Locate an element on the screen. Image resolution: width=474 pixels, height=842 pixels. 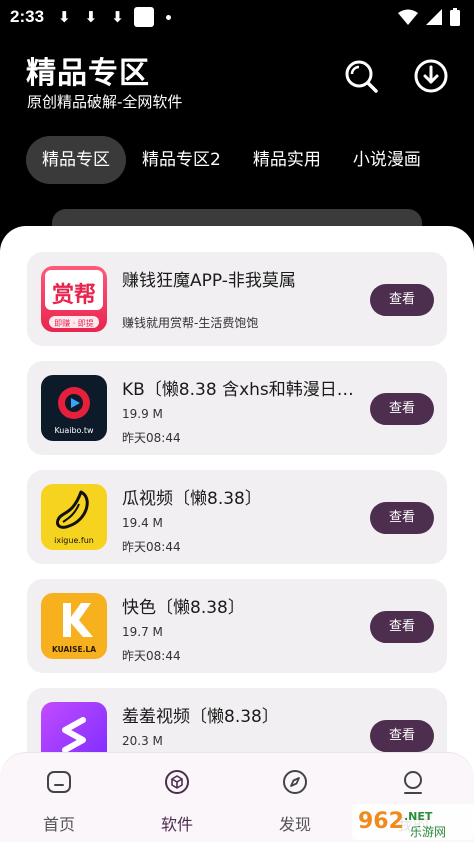
app-size: 19.9 M is located at coordinates (142, 414).